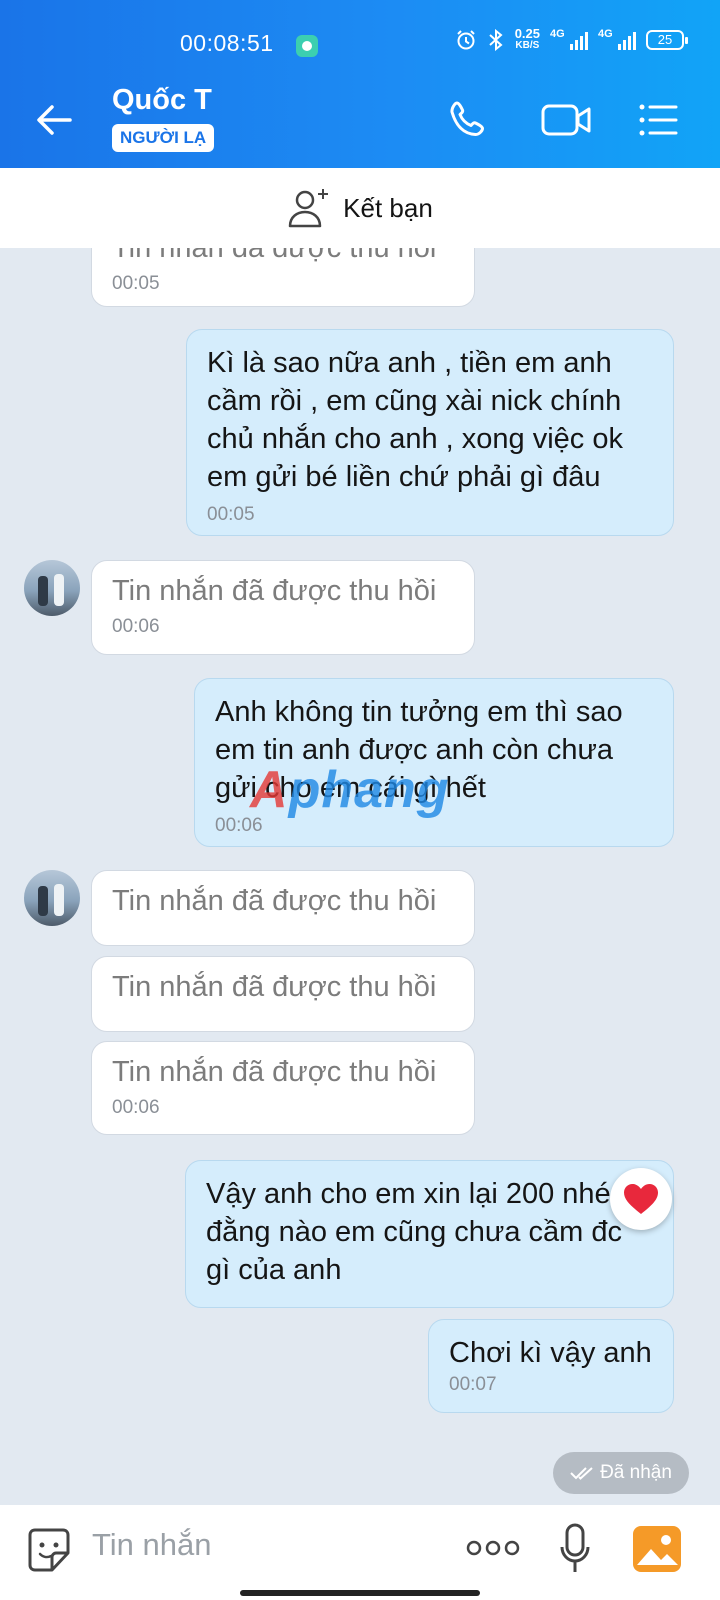 The image size is (720, 1600). What do you see at coordinates (566, 120) in the screenshot?
I see `video-call-icon` at bounding box center [566, 120].